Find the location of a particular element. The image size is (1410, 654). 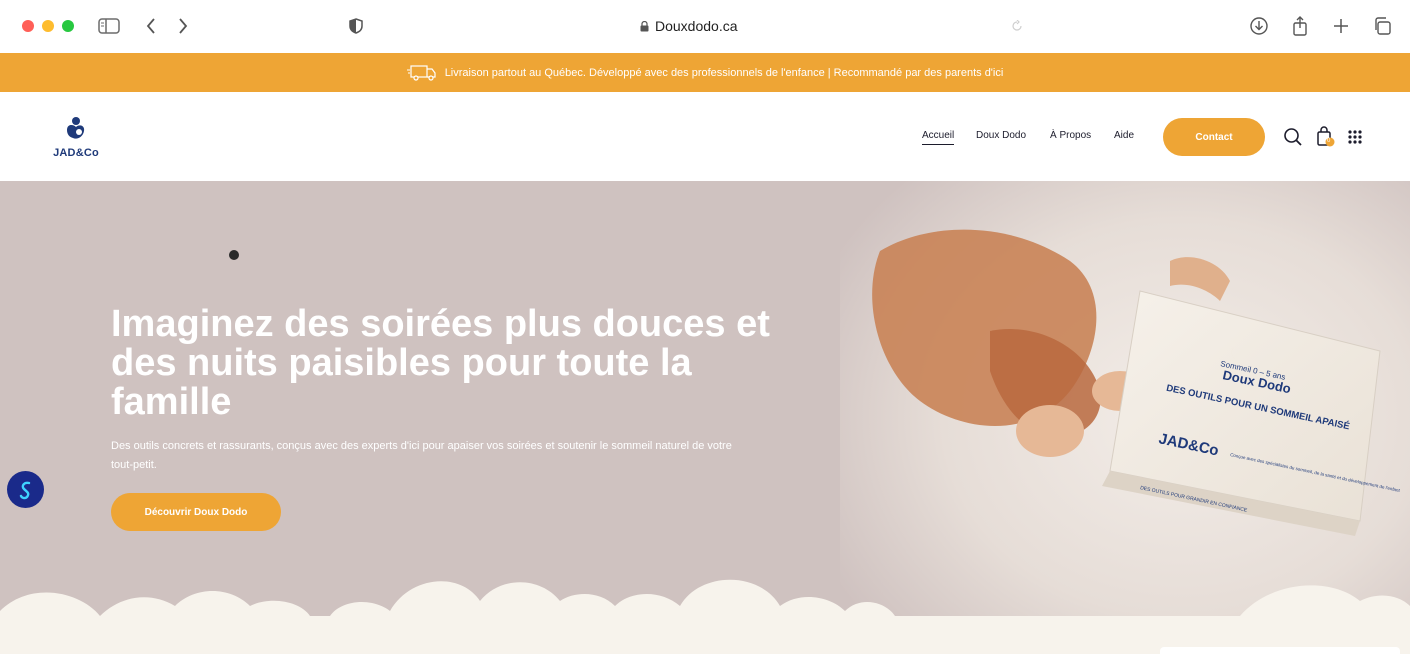

downloads-icon is located at coordinates (1259, 26).